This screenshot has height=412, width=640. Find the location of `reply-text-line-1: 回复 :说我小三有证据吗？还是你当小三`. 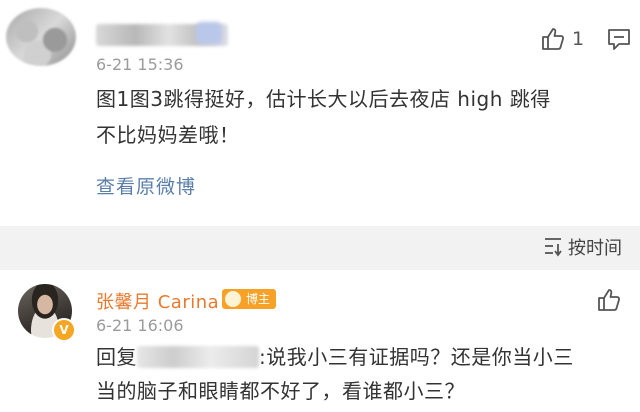

reply-text-line-1: 回复 :说我小三有证据吗？还是你当小三 is located at coordinates (335, 357).